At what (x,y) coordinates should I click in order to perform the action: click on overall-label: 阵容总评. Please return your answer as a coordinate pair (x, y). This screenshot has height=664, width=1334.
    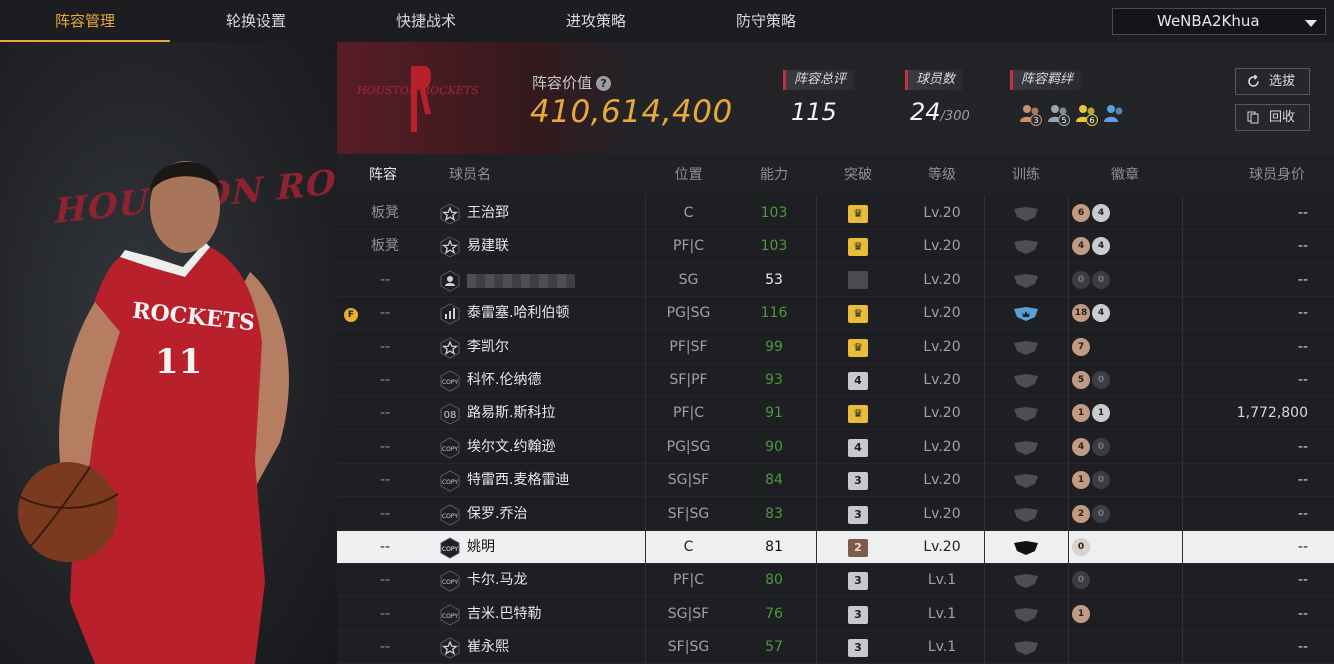
    Looking at the image, I should click on (819, 80).